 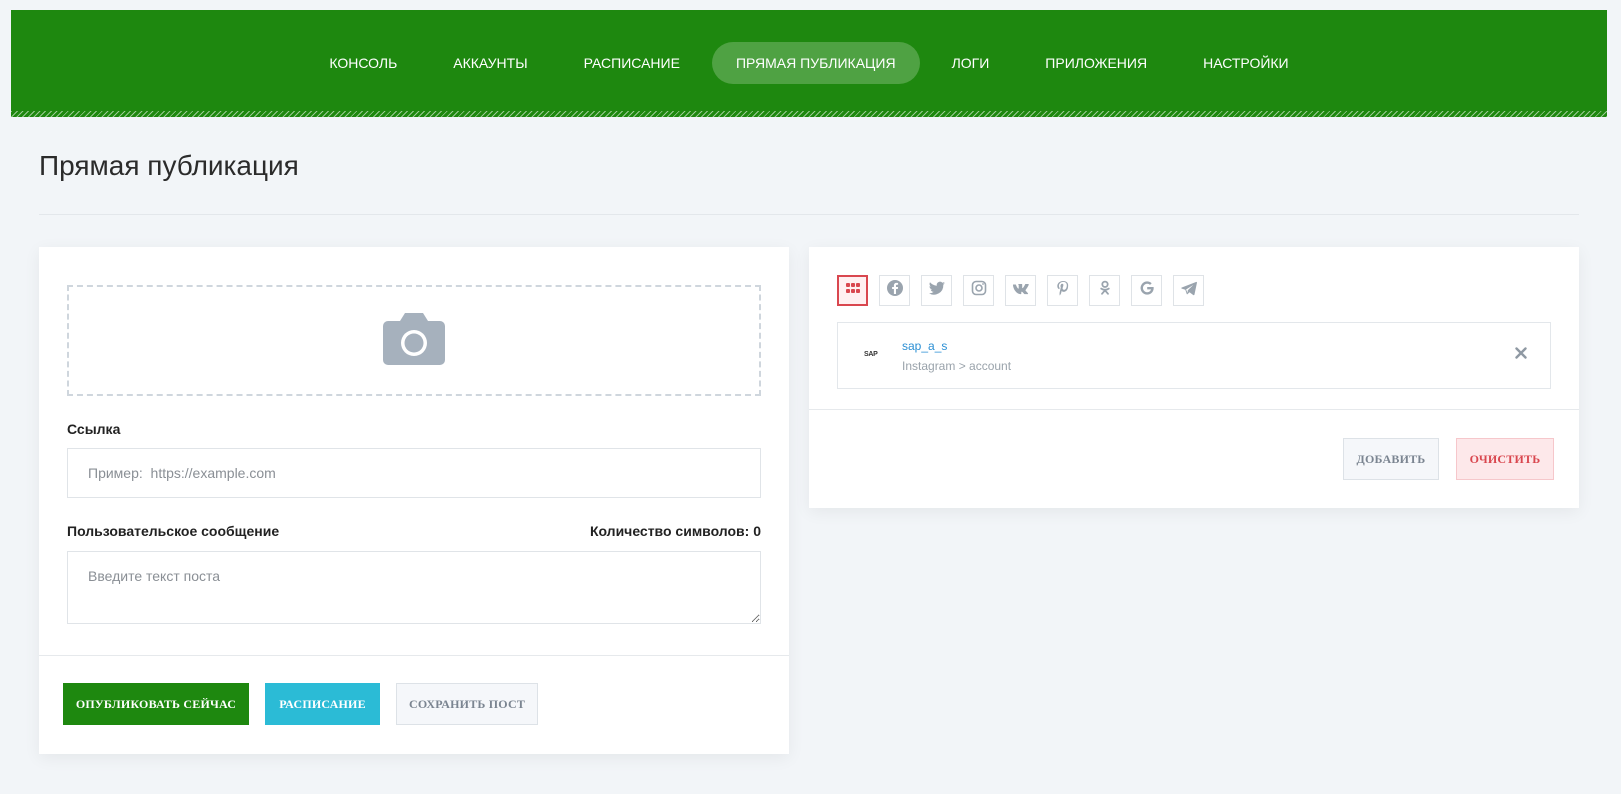 I want to click on filter-all, so click(x=852, y=290).